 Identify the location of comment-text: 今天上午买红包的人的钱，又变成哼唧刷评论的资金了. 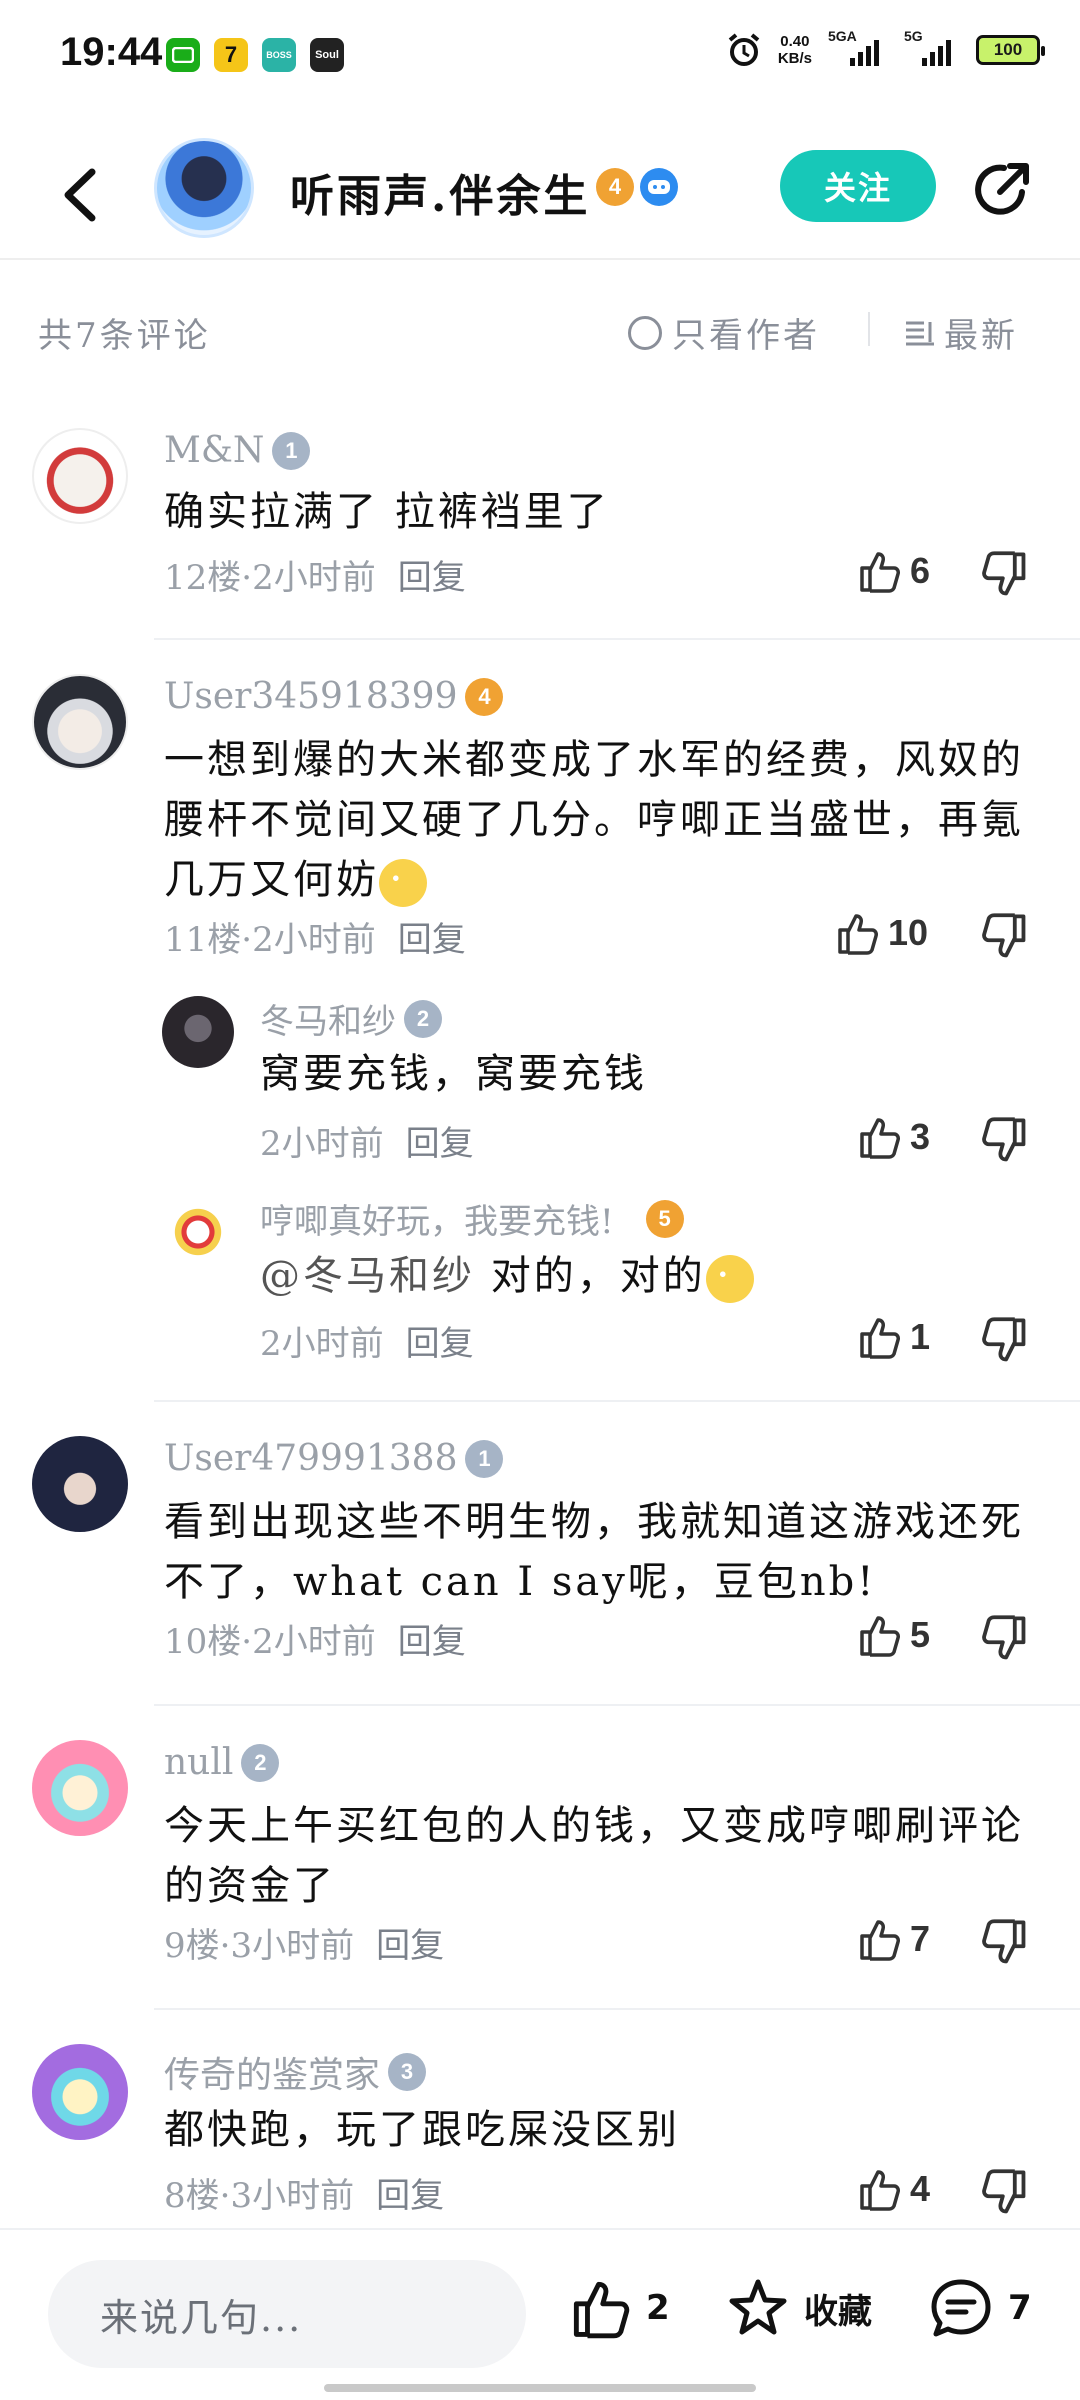
(594, 1856).